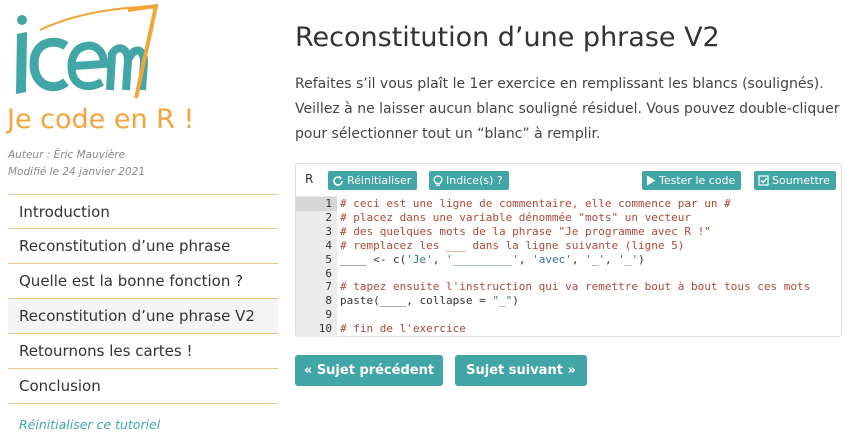 Image resolution: width=854 pixels, height=438 pixels. Describe the element at coordinates (143, 351) in the screenshot. I see `toc-item-retournons-cartes: Retournons les cartes !` at that location.